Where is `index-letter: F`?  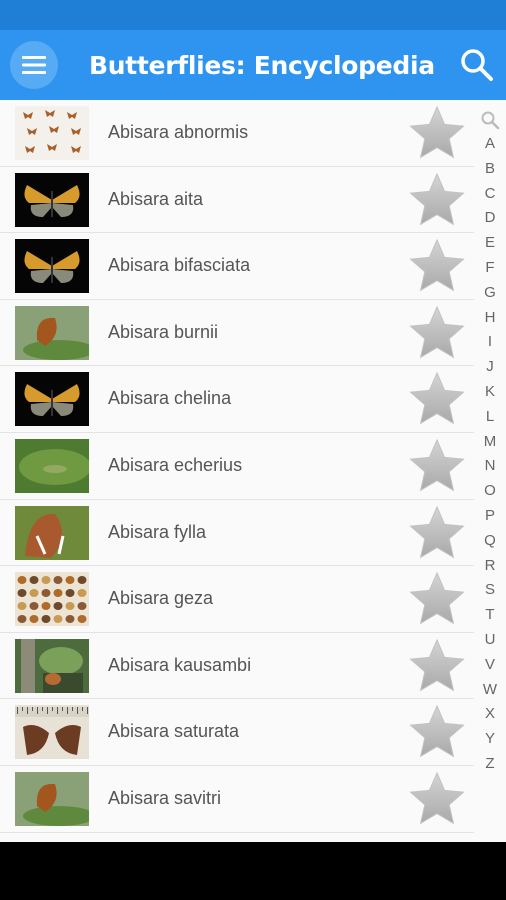
index-letter: F is located at coordinates (490, 268).